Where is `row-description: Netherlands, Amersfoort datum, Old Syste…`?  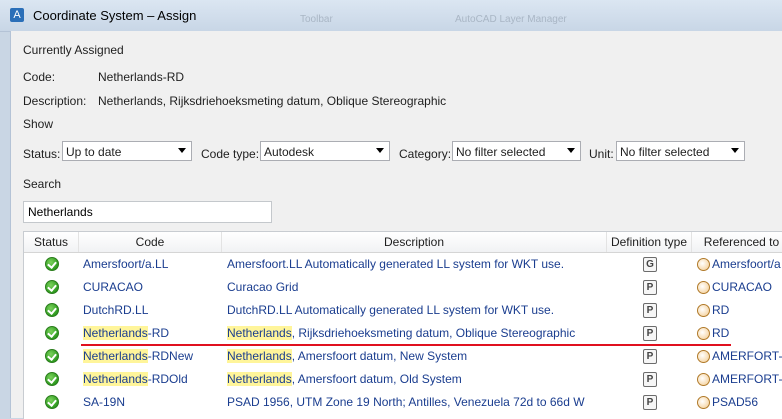
row-description: Netherlands, Amersfoort datum, Old Syste… is located at coordinates (417, 379).